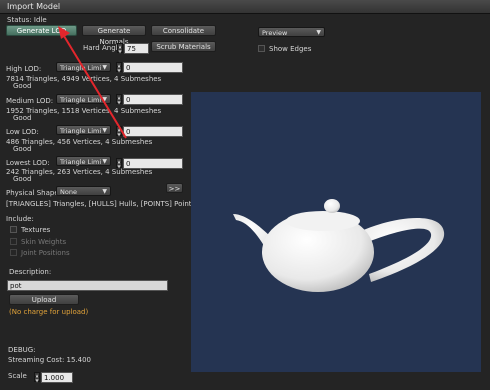 Image resolution: width=490 pixels, height=390 pixels. Describe the element at coordinates (92, 82) in the screenshot. I see `annotation-arrow` at that location.